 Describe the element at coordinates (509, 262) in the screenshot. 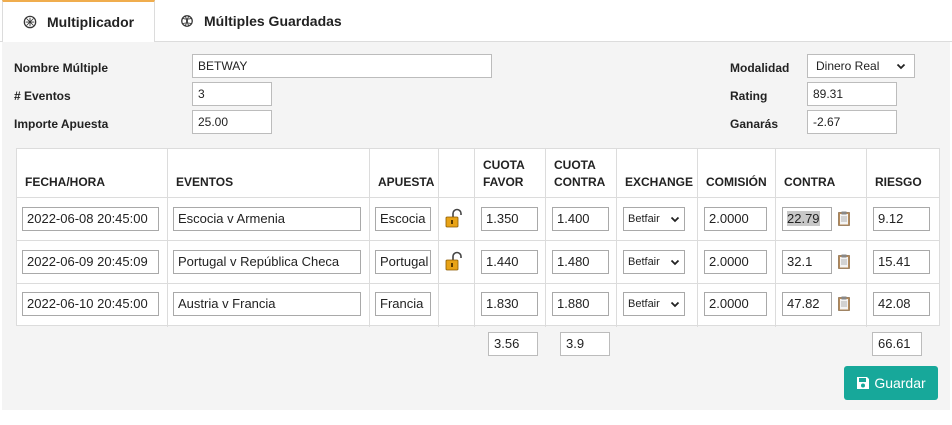

I see `cuota-favor-input: 1.440` at that location.